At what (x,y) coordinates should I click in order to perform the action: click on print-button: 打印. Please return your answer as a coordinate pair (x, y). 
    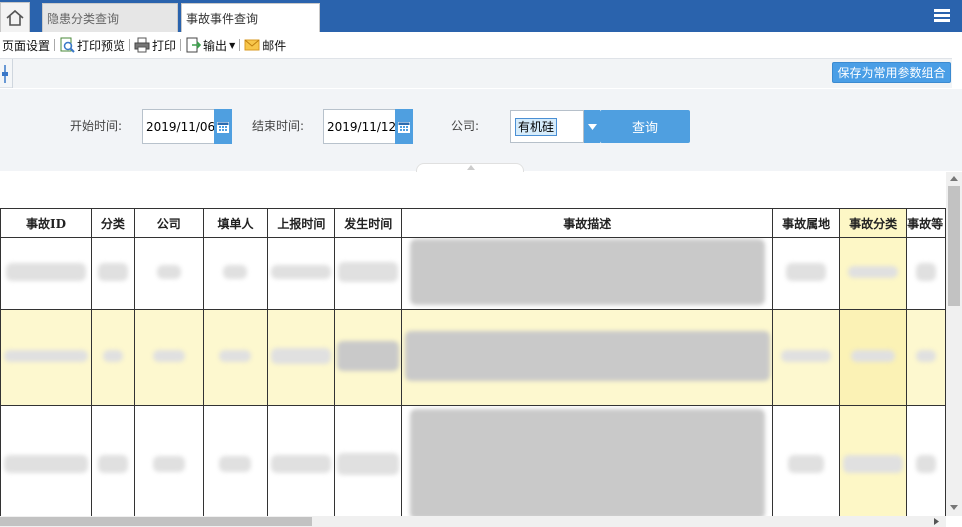
    Looking at the image, I should click on (155, 45).